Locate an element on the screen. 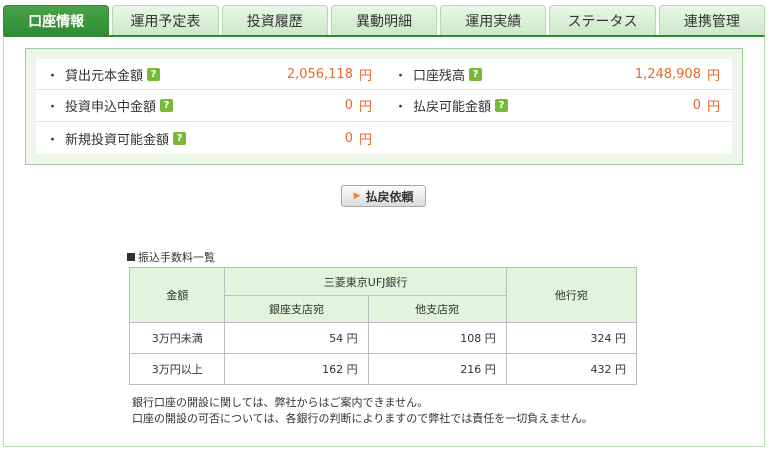 The image size is (771, 454). pending-investment-label: 投資申込中金額 is located at coordinates (111, 107).